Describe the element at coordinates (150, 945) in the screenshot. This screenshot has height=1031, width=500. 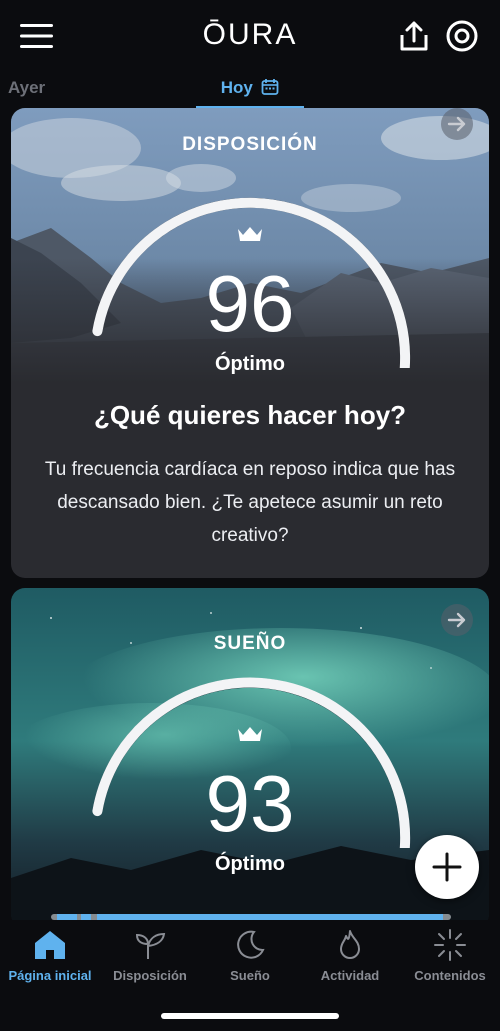
I see `sprout-icon` at that location.